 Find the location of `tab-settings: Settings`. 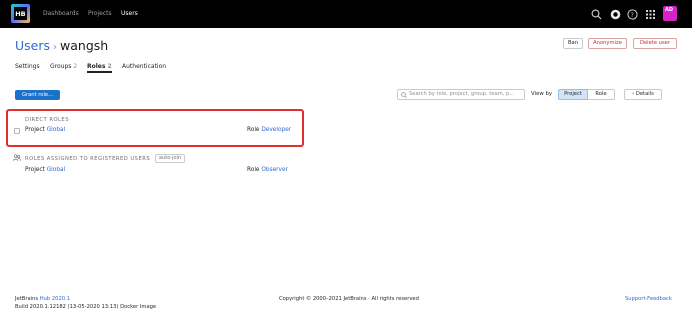

tab-settings: Settings is located at coordinates (27, 66).